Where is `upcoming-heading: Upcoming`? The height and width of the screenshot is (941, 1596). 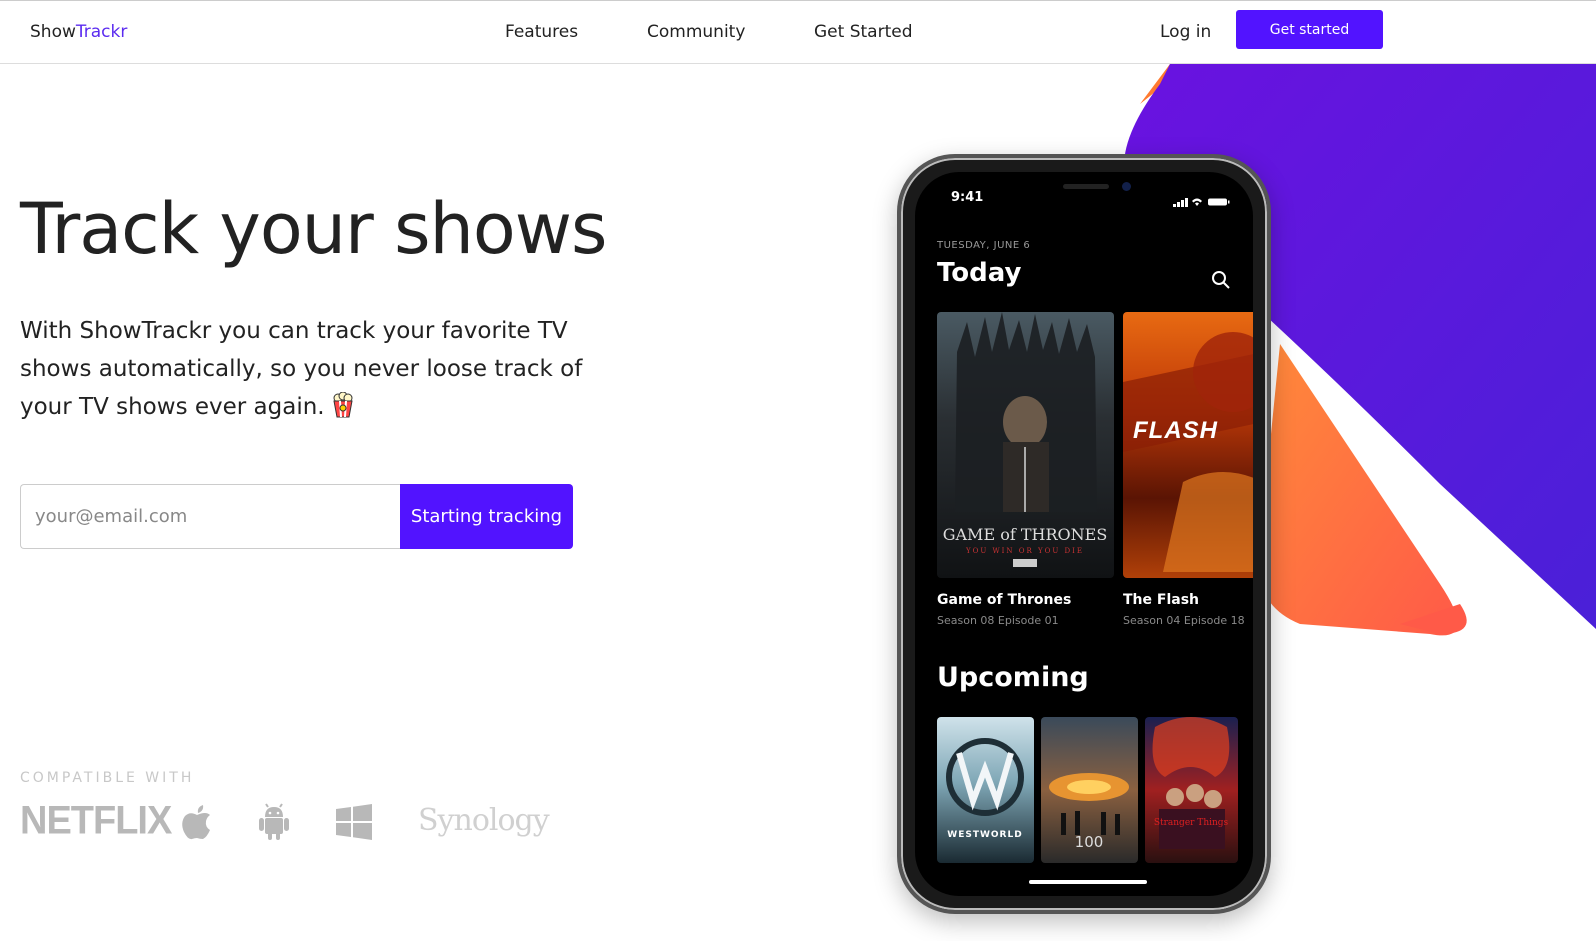 upcoming-heading: Upcoming is located at coordinates (1013, 677).